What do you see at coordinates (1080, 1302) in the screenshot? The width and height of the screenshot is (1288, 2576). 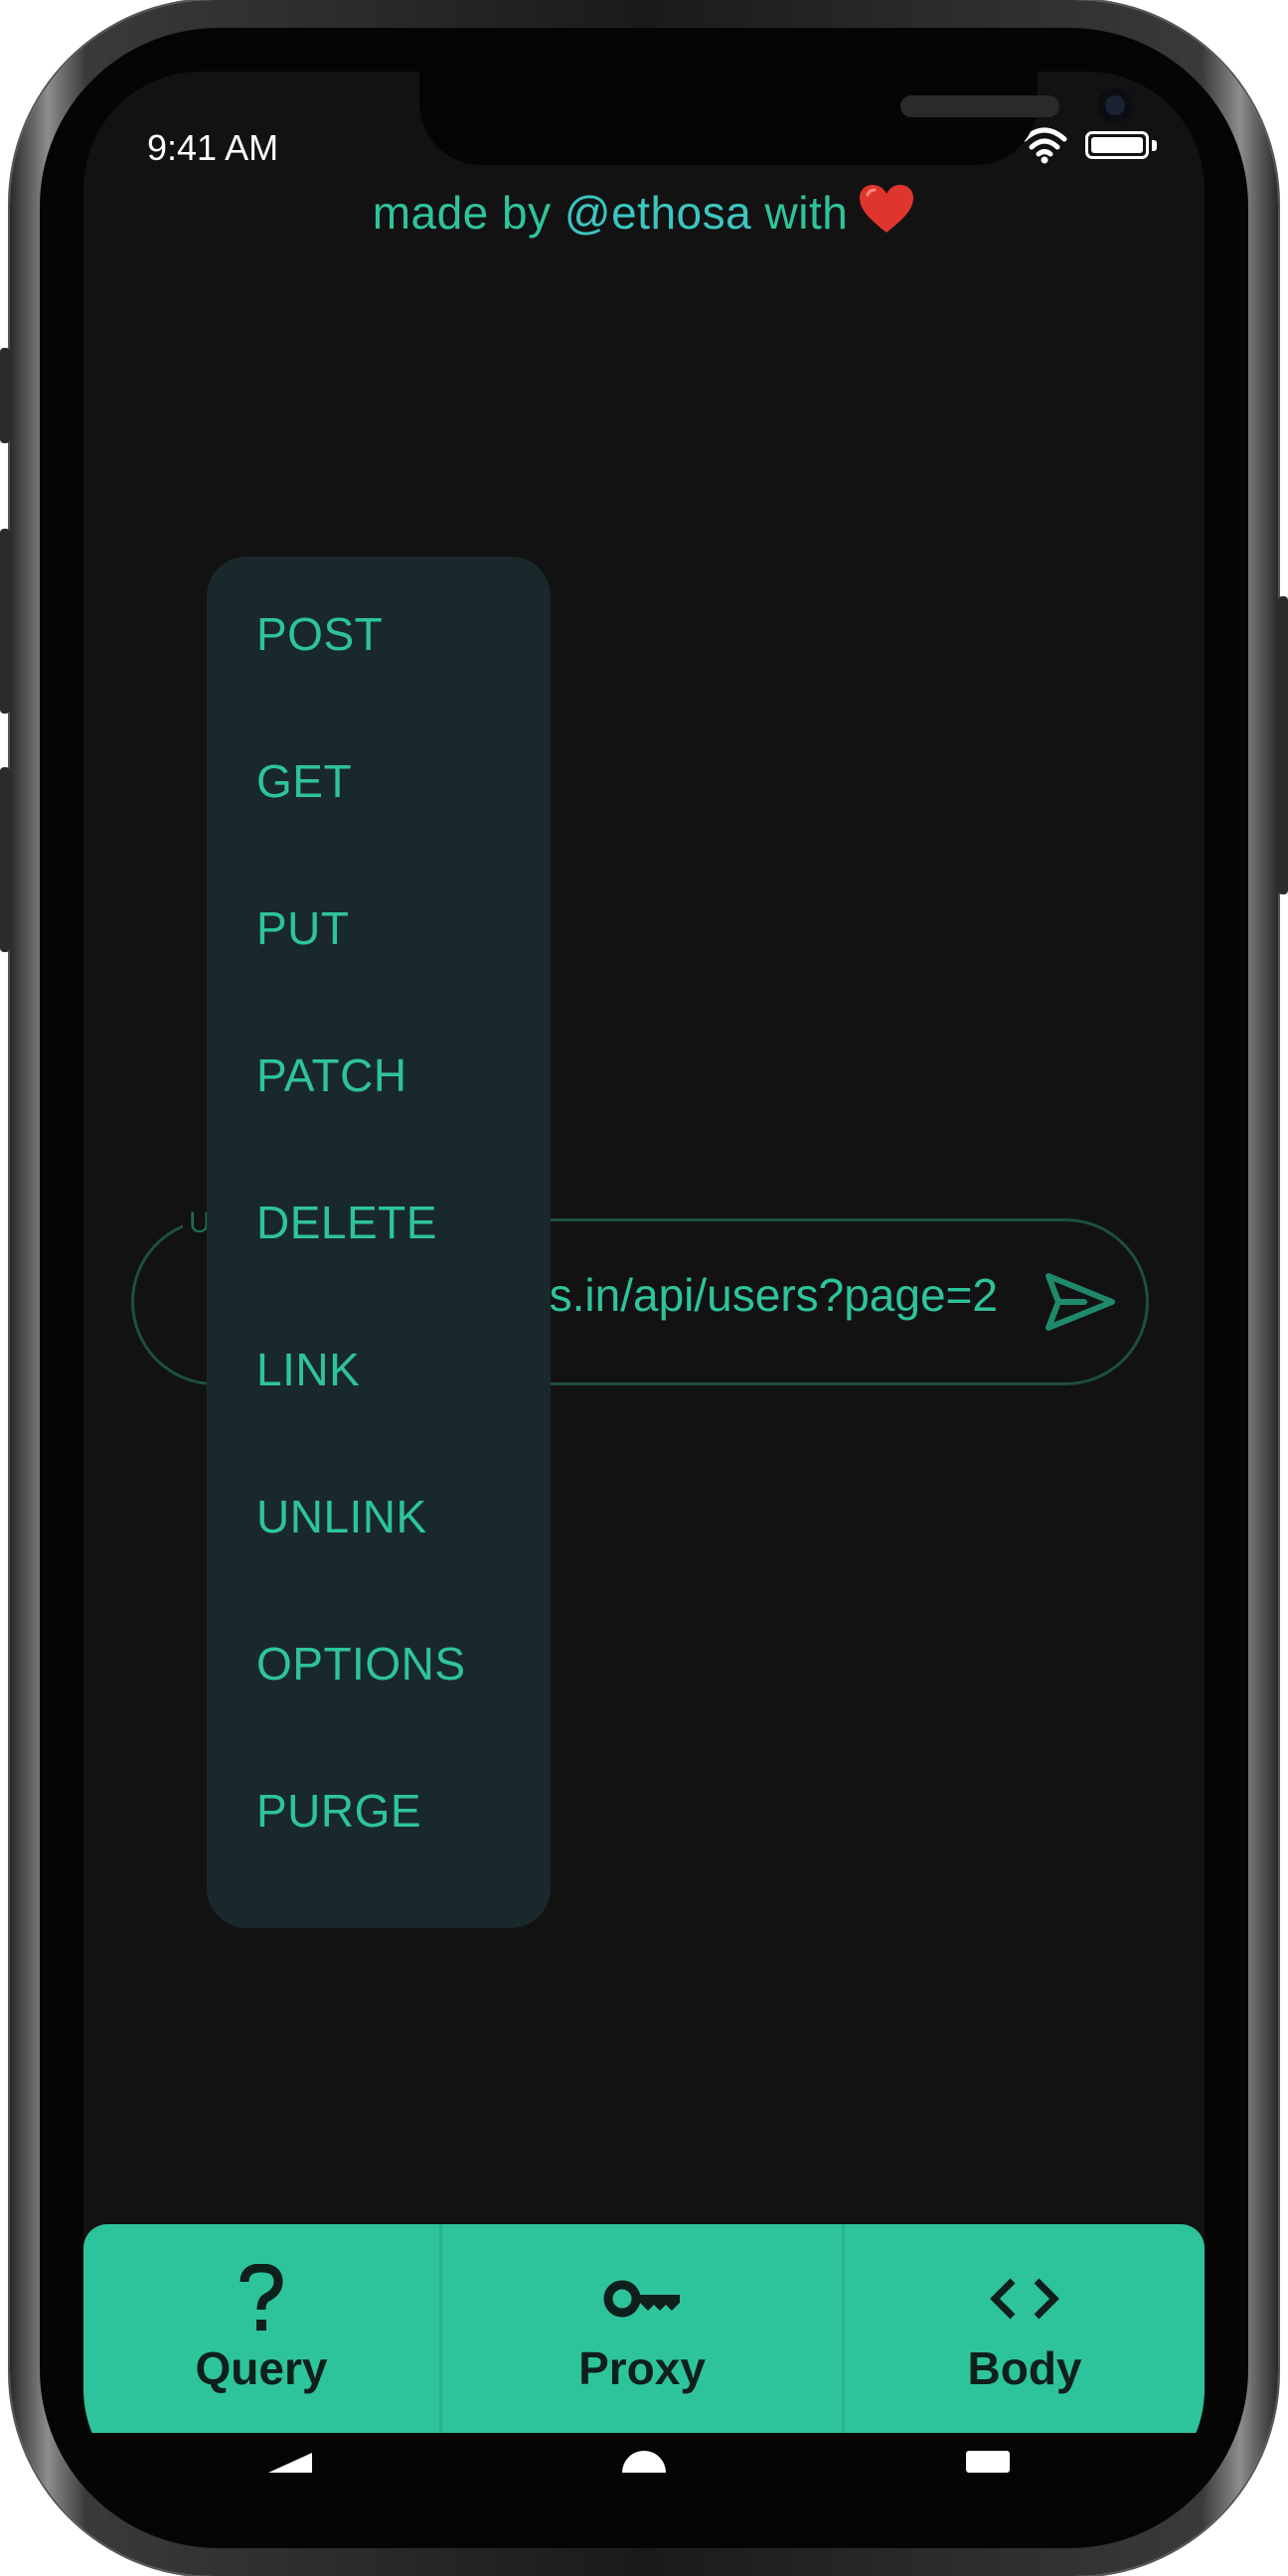 I see `send-icon` at bounding box center [1080, 1302].